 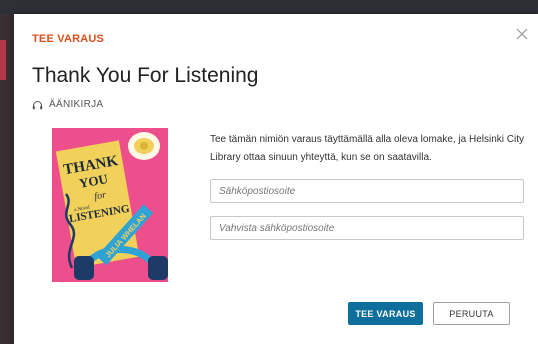 I want to click on email-field, so click(x=367, y=191).